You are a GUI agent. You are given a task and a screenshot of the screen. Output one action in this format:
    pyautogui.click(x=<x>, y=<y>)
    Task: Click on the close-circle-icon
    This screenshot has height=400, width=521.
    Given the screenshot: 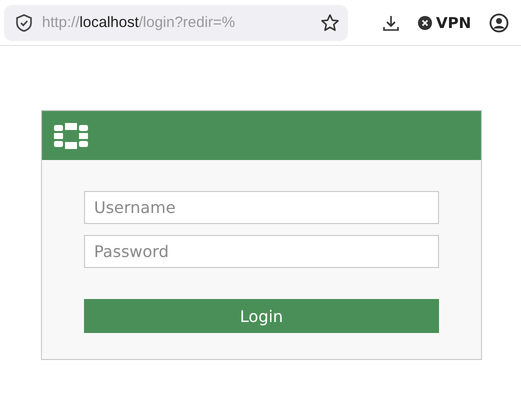 What is the action you would take?
    pyautogui.click(x=425, y=23)
    